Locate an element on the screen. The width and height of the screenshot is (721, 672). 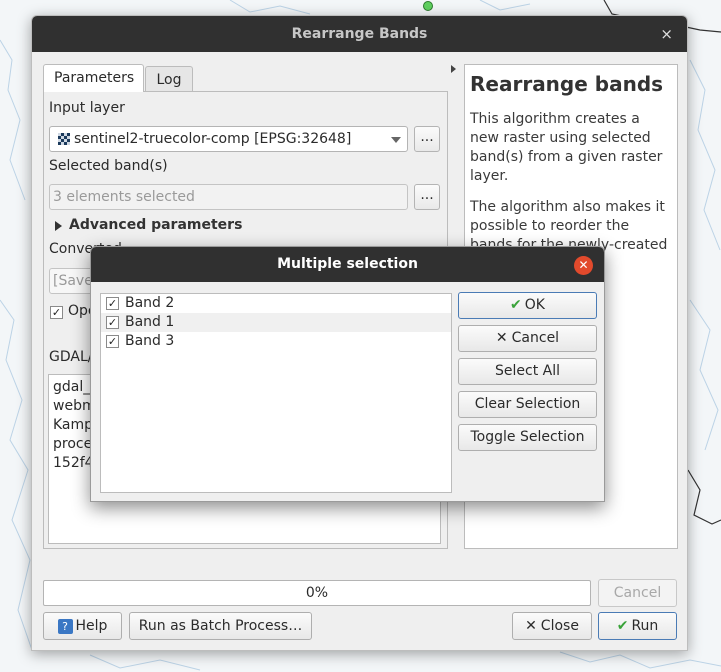
ok-button: ✔ OK is located at coordinates (527, 305).